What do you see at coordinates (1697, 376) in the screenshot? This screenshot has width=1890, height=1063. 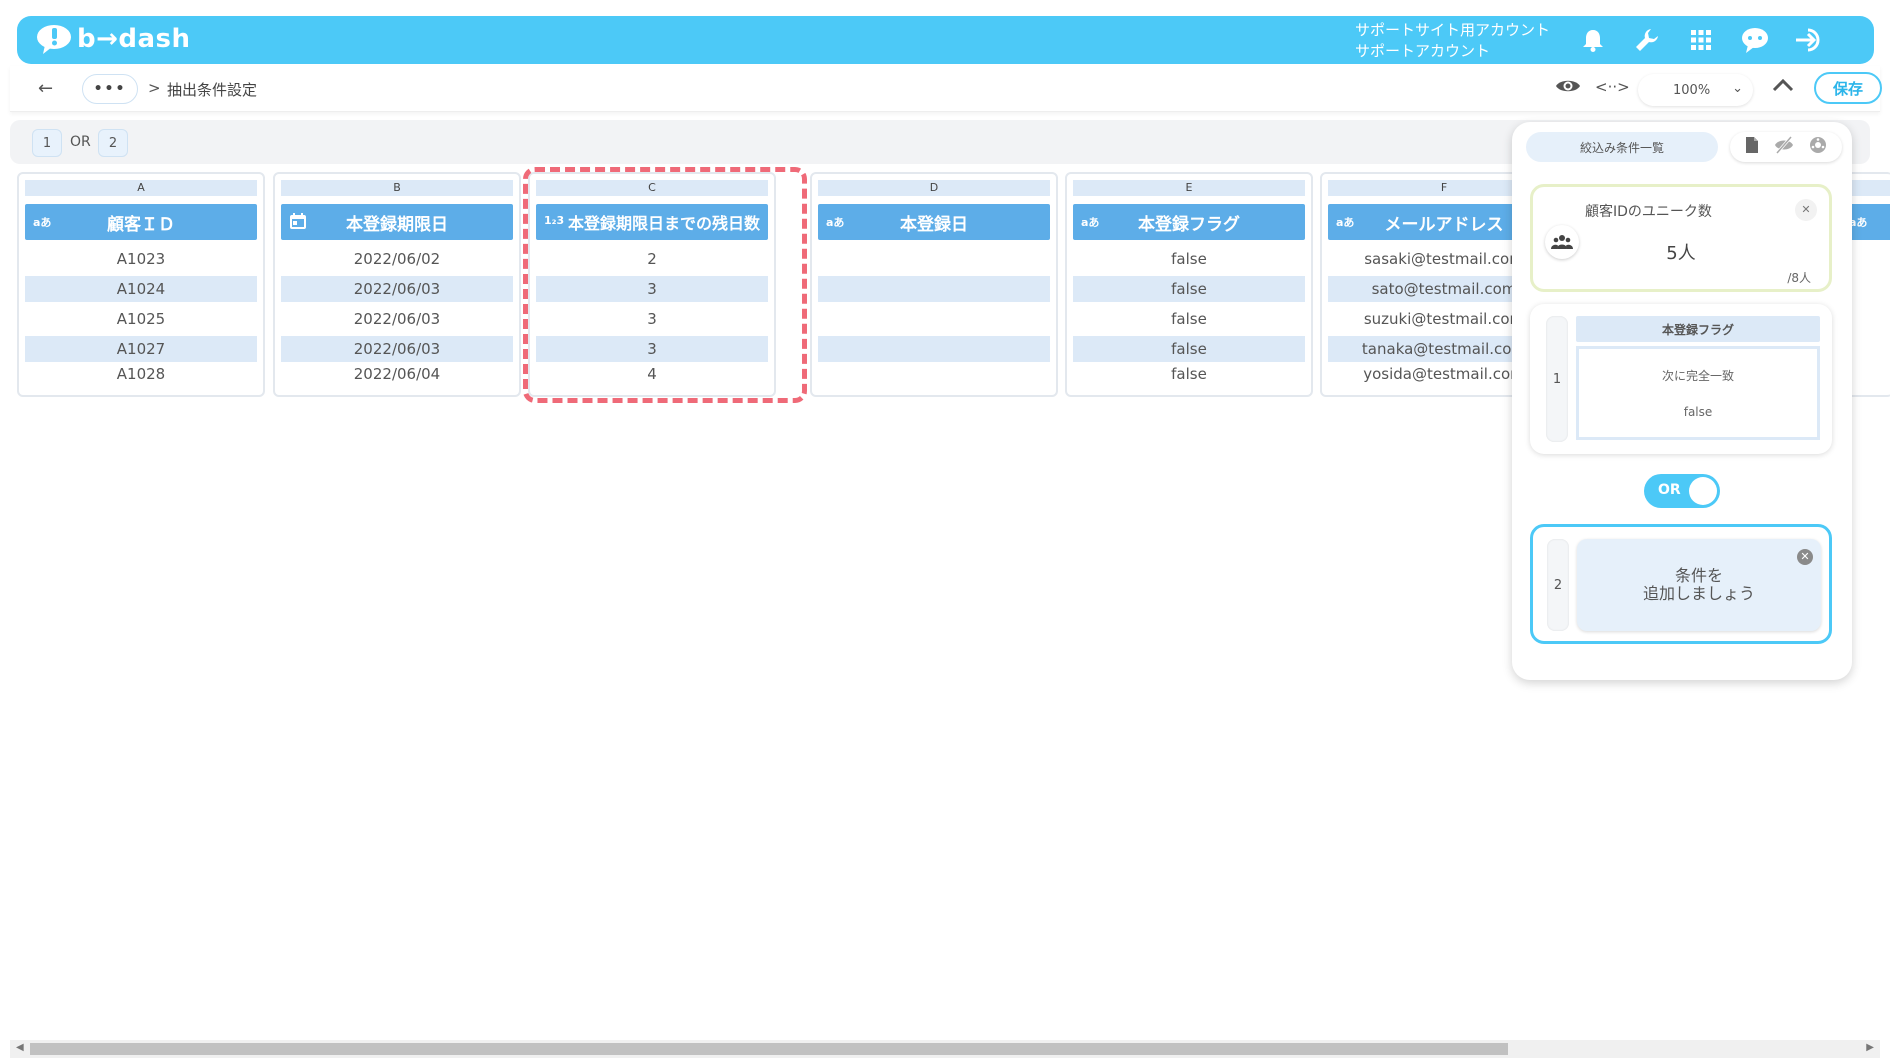 I see `condition-operator-text: 次に完全一致` at bounding box center [1697, 376].